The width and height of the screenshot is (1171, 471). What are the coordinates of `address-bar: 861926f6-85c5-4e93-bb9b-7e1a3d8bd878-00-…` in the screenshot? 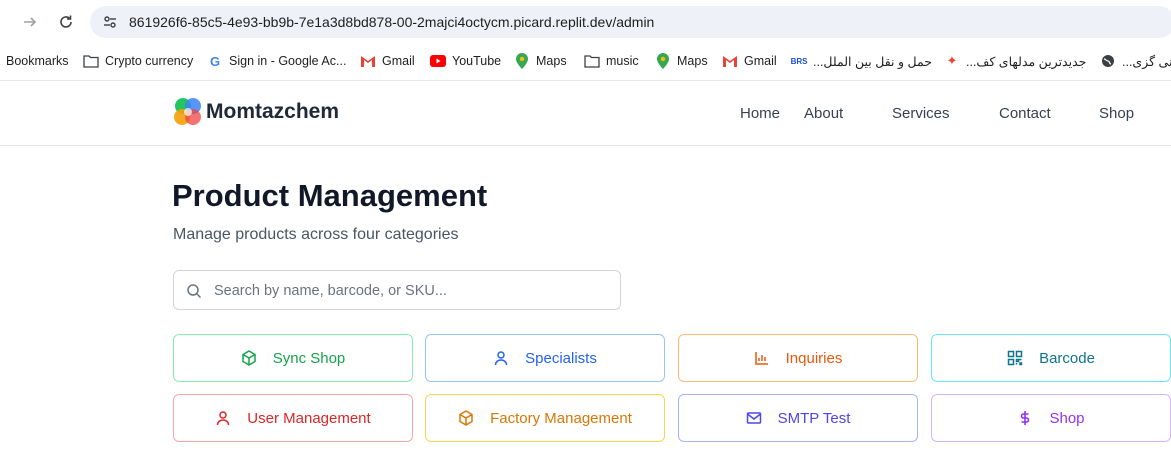 It's located at (630, 22).